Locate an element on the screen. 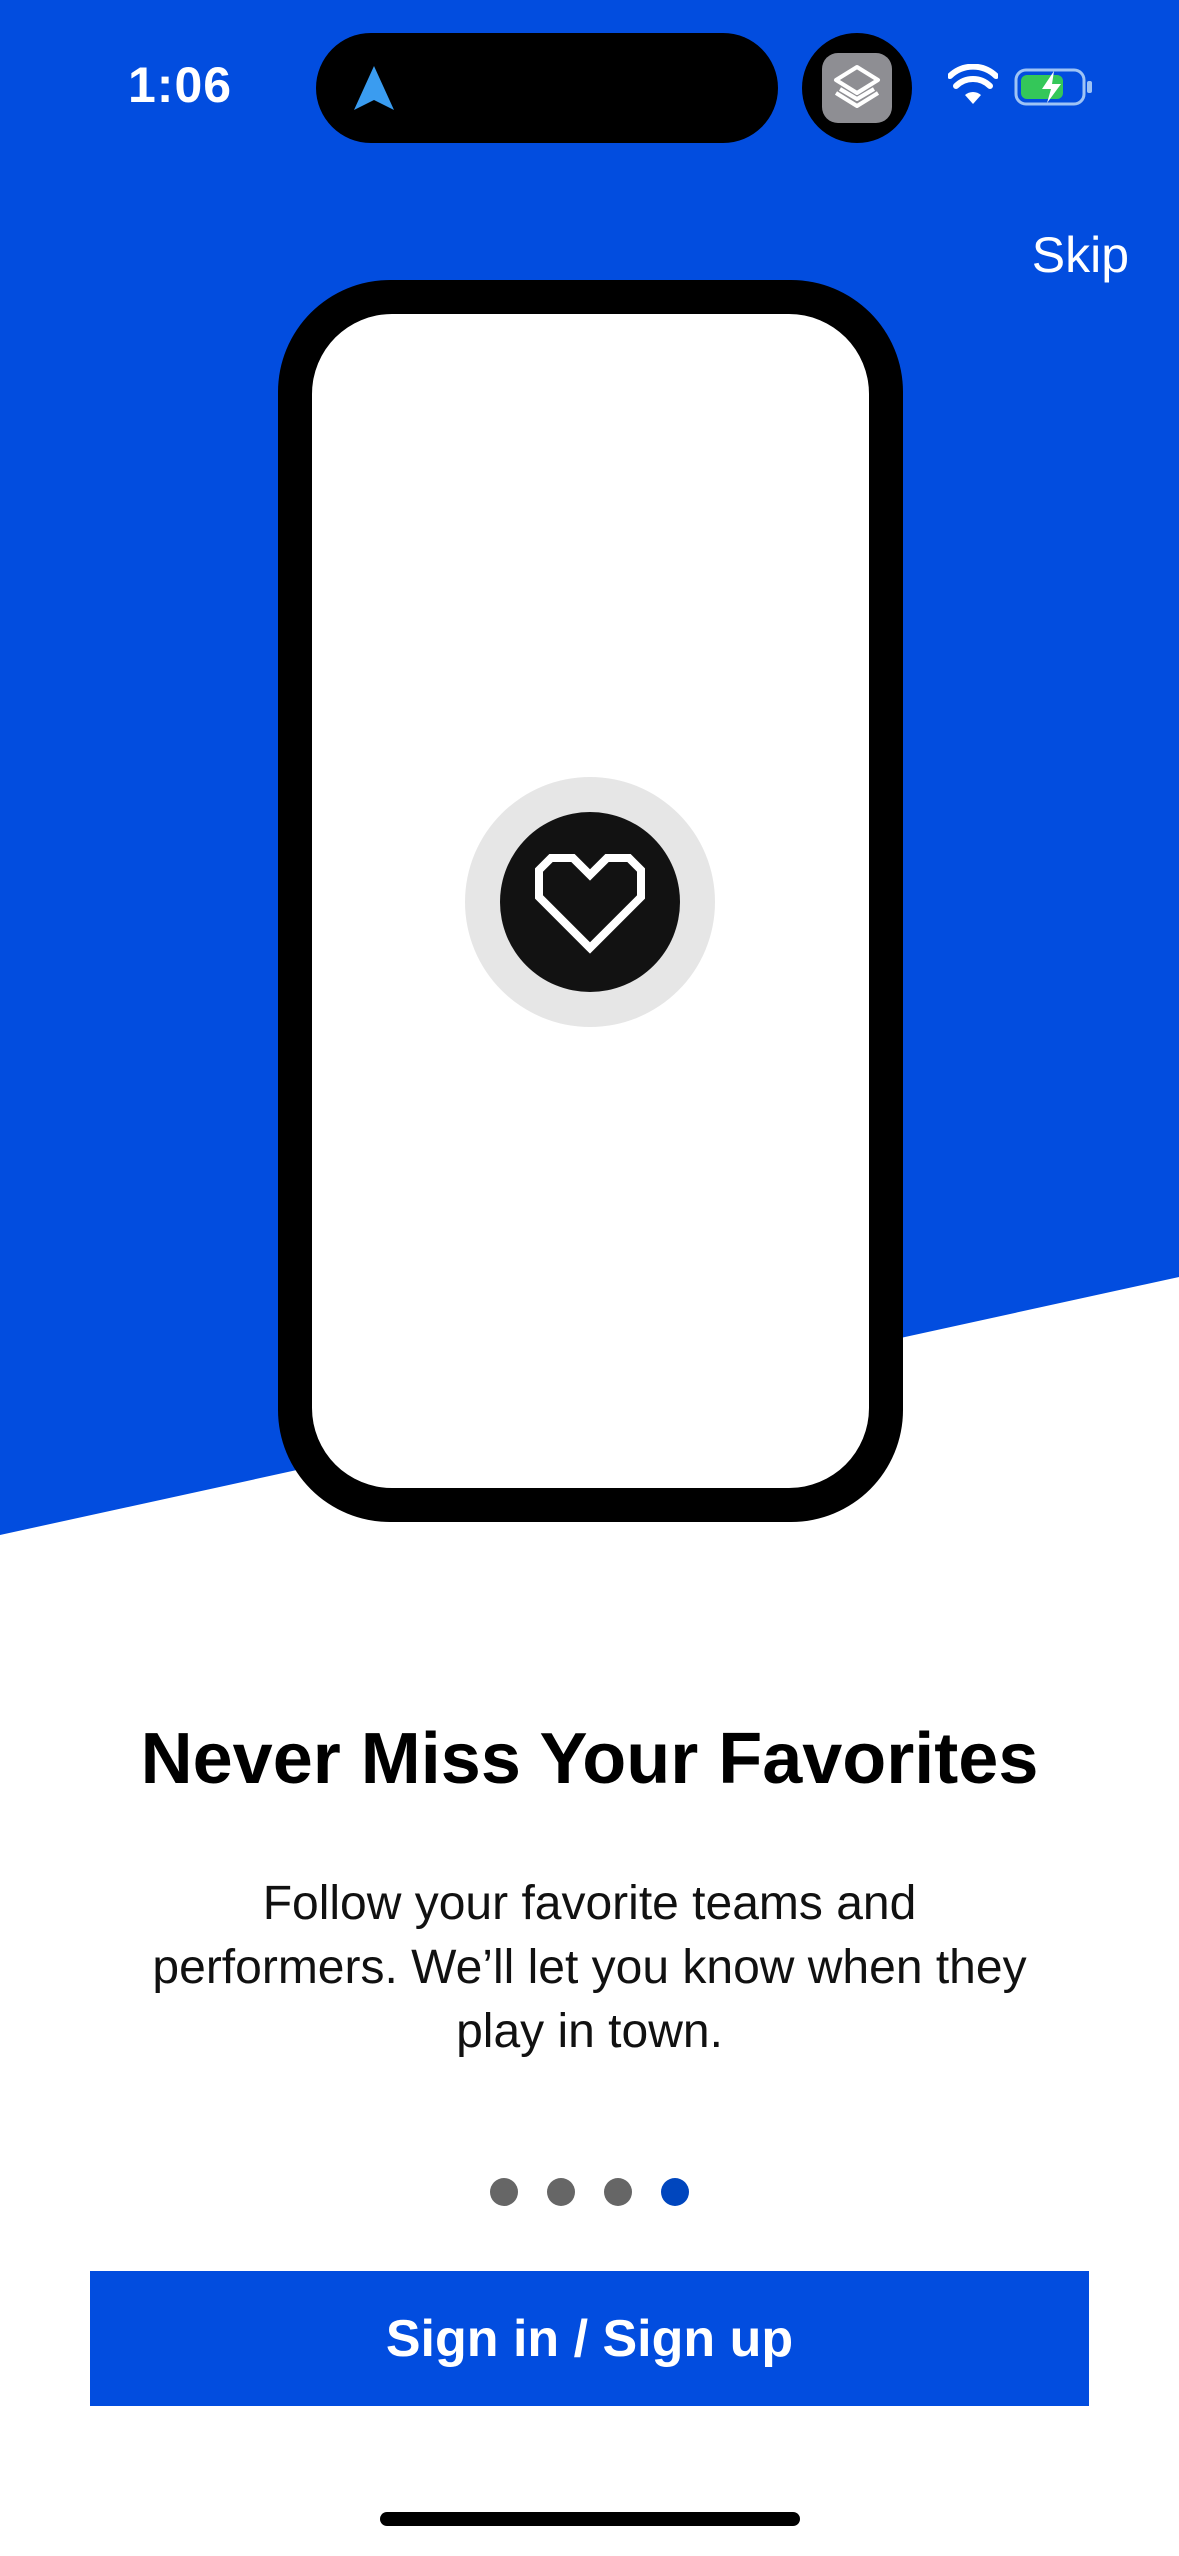 The height and width of the screenshot is (2556, 1179). status-time: 1:06 is located at coordinates (180, 85).